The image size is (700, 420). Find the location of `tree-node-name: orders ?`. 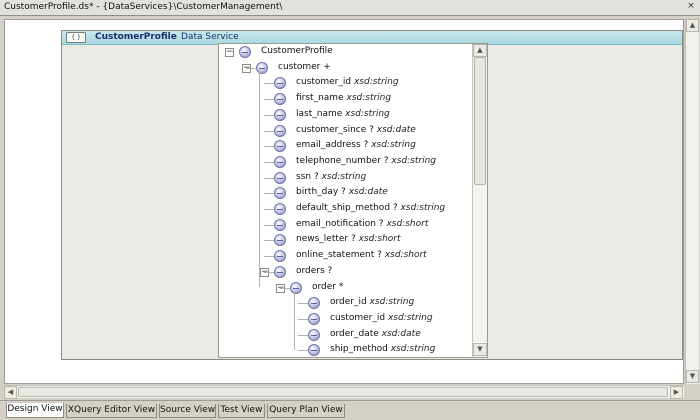

tree-node-name: orders ? is located at coordinates (314, 270).